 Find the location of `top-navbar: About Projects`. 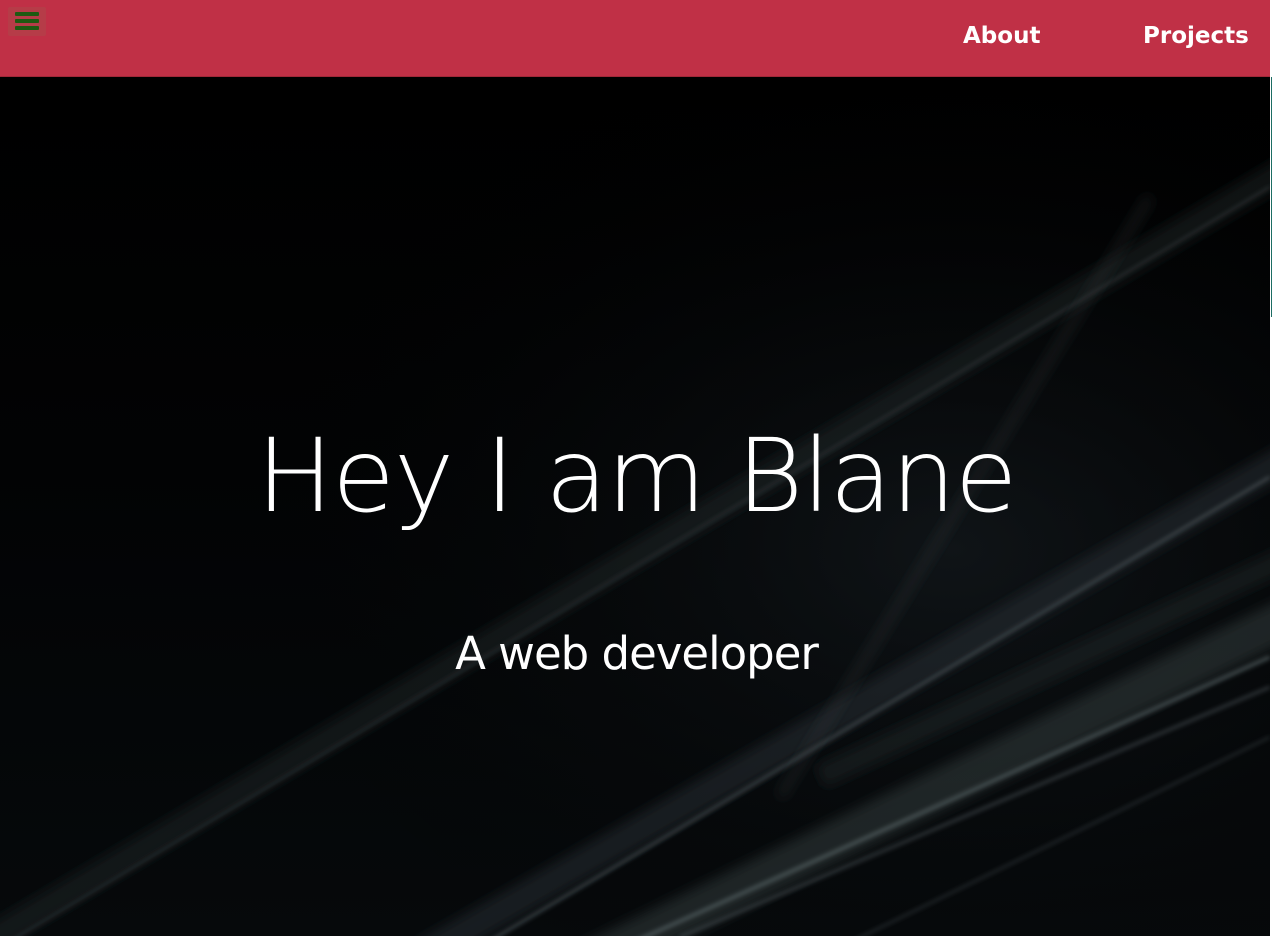

top-navbar: About Projects is located at coordinates (635, 38).